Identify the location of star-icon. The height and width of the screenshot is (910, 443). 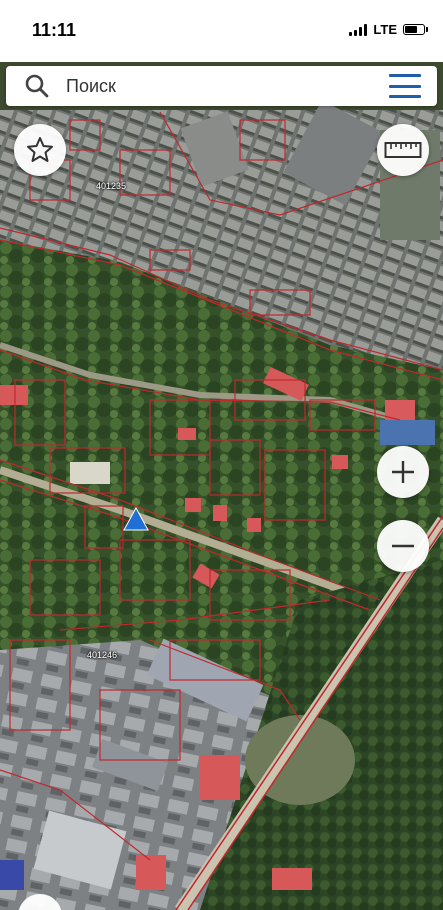
(40, 149).